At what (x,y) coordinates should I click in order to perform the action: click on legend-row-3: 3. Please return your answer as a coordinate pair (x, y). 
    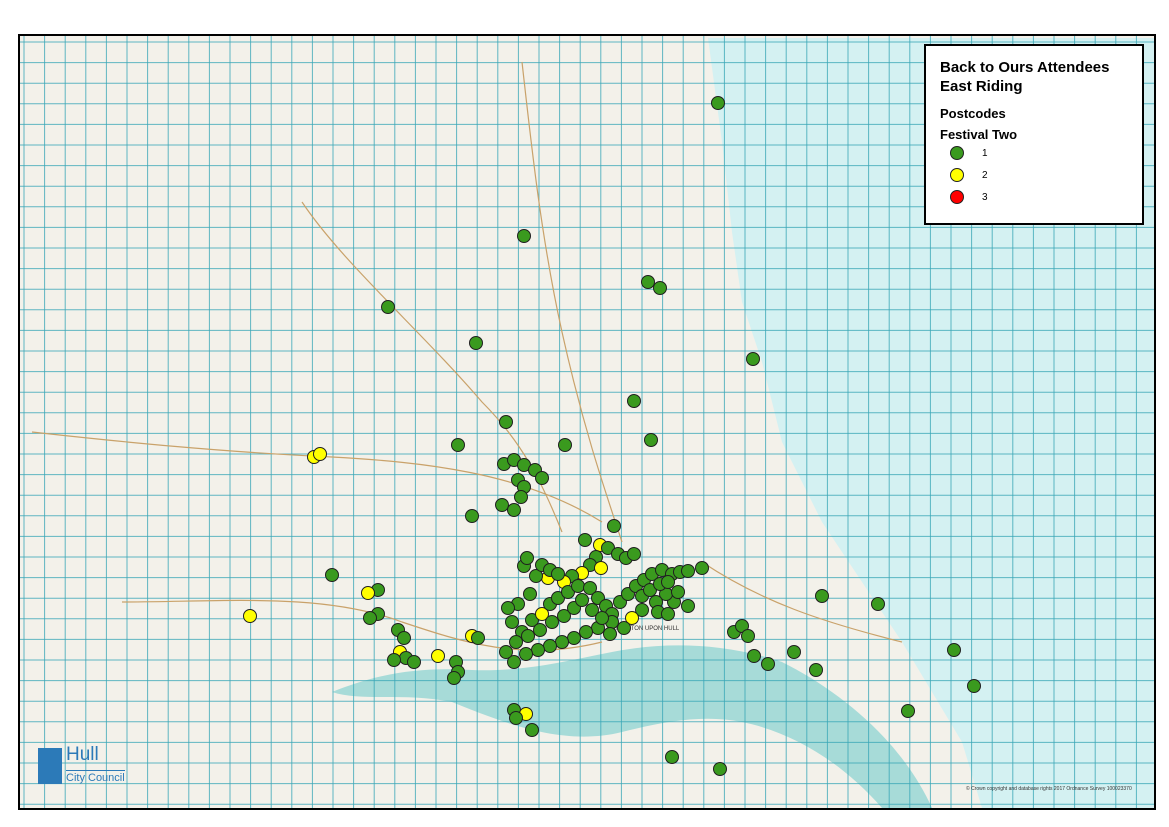
    Looking at the image, I should click on (1039, 197).